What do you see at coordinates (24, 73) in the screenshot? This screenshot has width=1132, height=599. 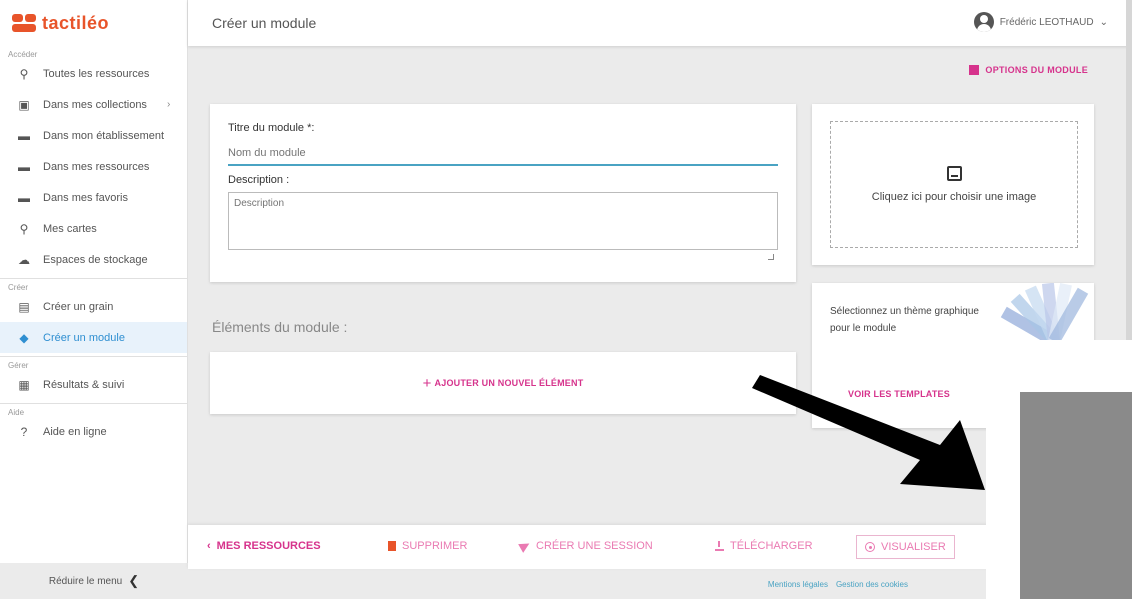 I see `search-icon: ⚲` at bounding box center [24, 73].